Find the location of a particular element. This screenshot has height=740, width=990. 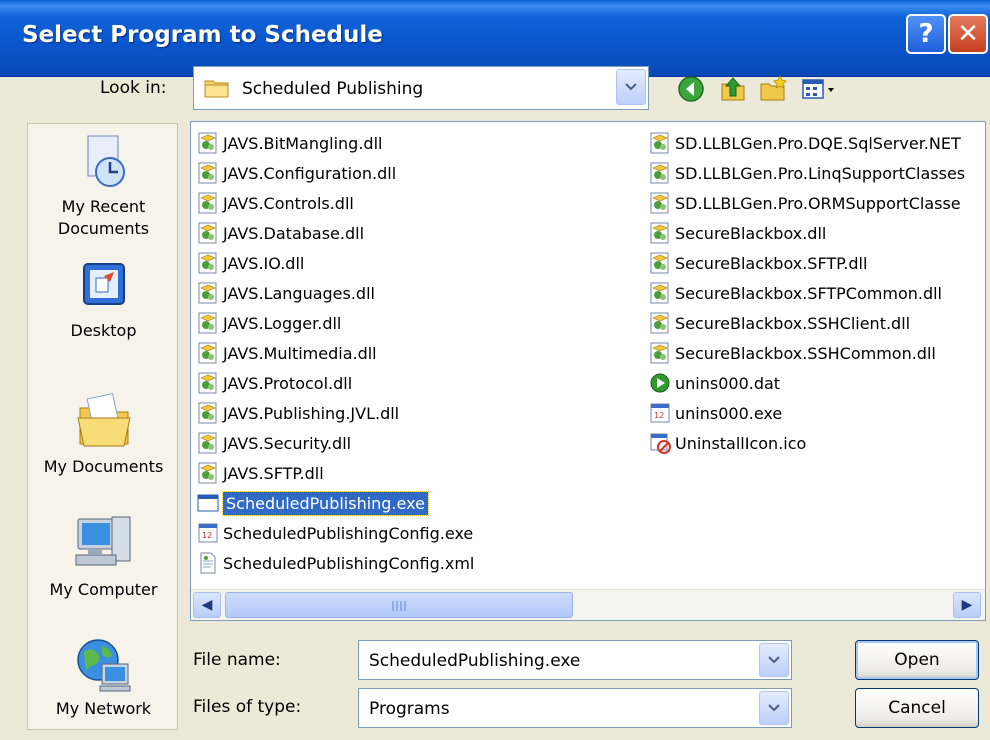

file-item: JAVS.Protocol.dll is located at coordinates (334, 383).